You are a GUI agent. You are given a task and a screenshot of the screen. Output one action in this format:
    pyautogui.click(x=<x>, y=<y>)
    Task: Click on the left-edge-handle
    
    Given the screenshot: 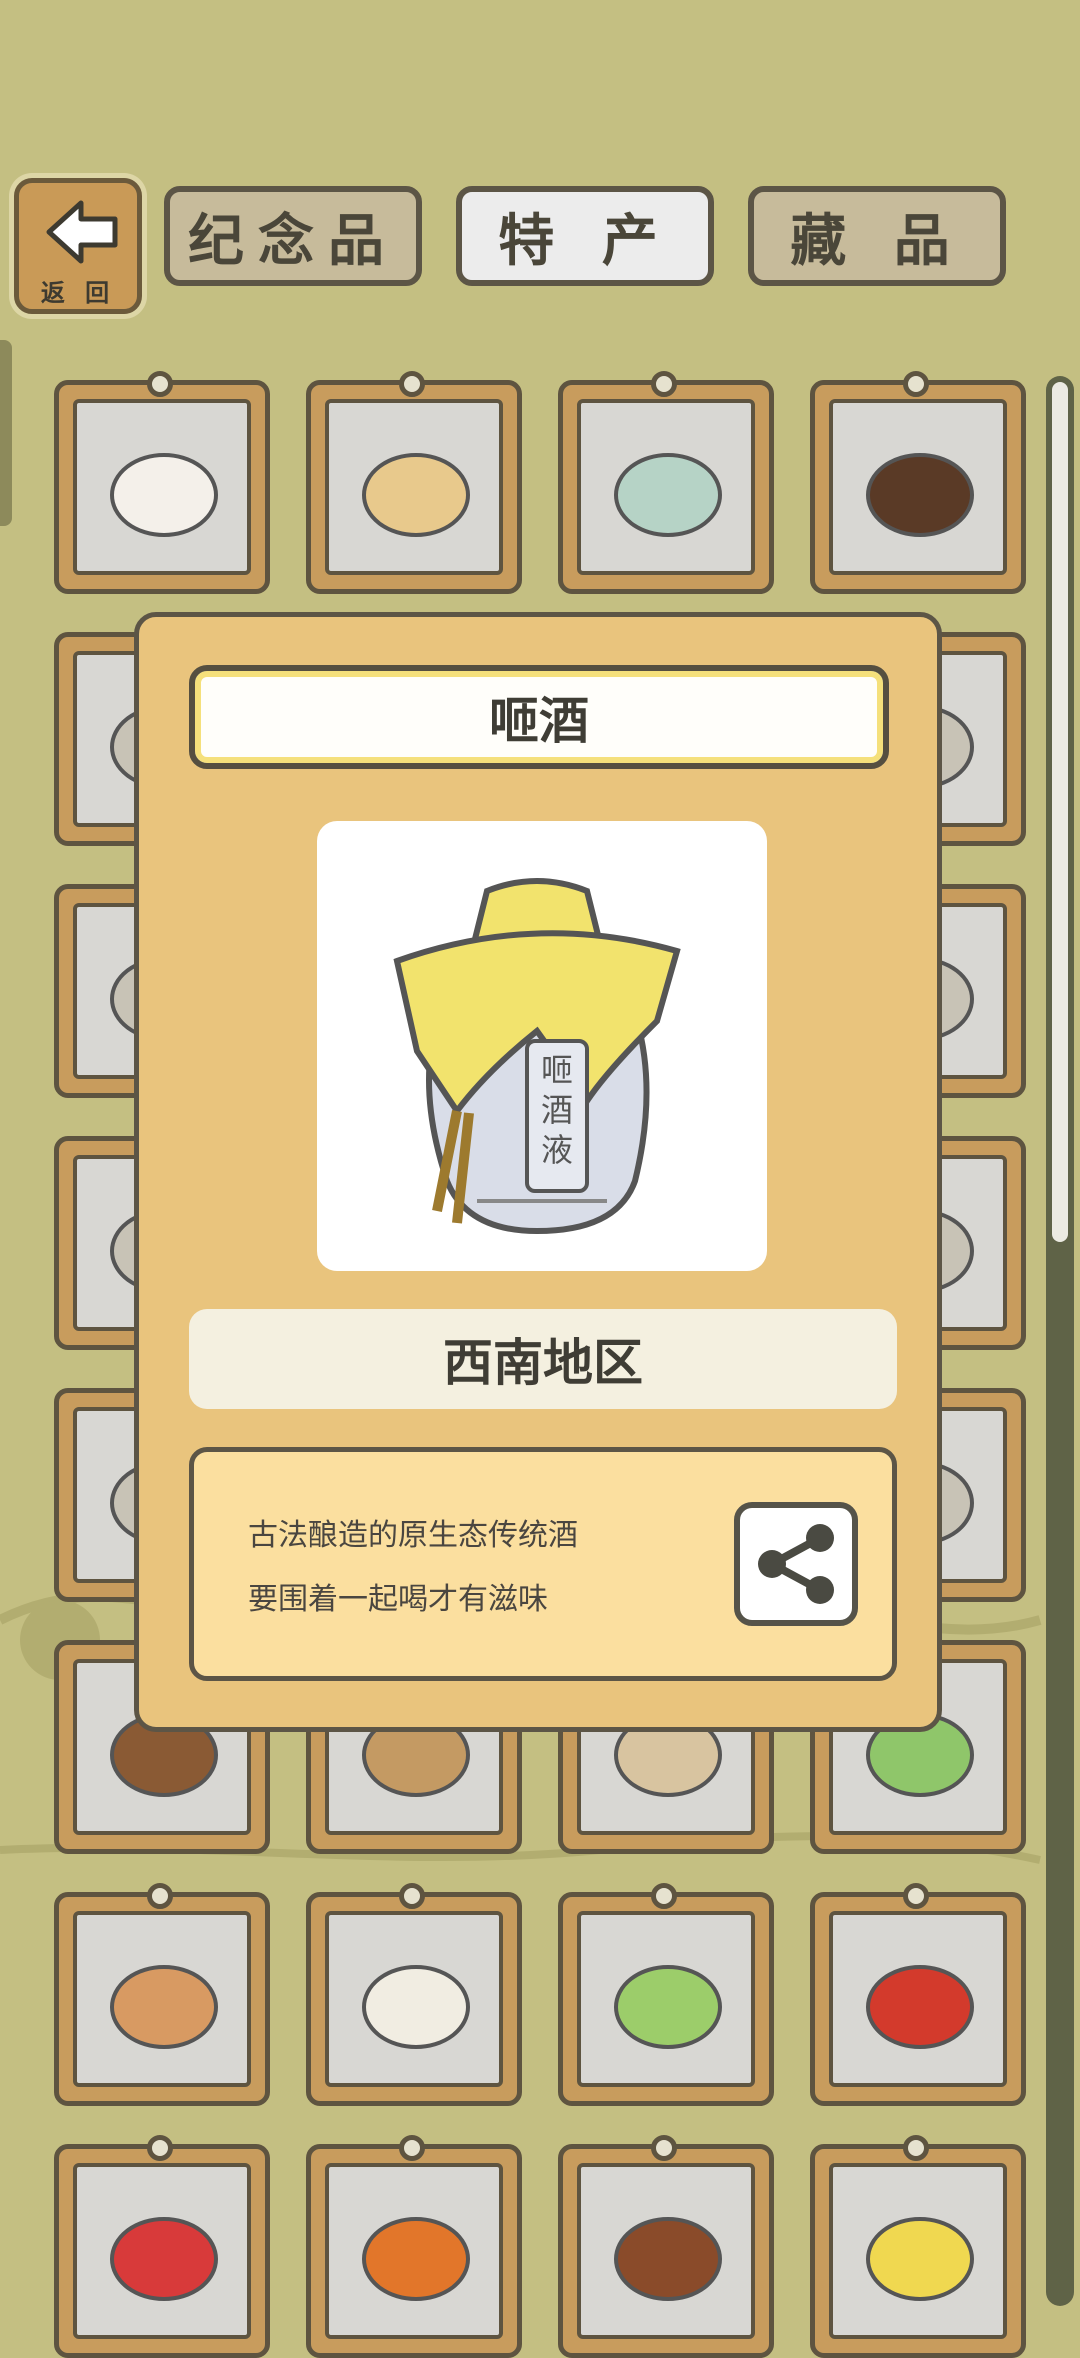 What is the action you would take?
    pyautogui.click(x=6, y=433)
    